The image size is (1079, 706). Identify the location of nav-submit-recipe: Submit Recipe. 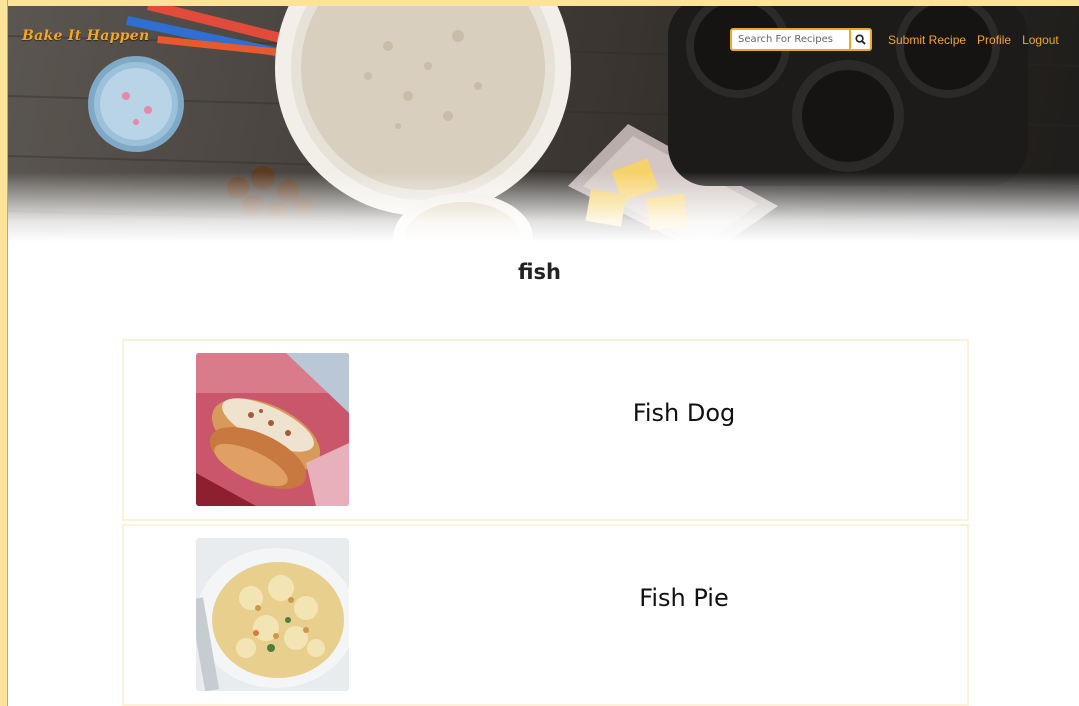
(927, 40).